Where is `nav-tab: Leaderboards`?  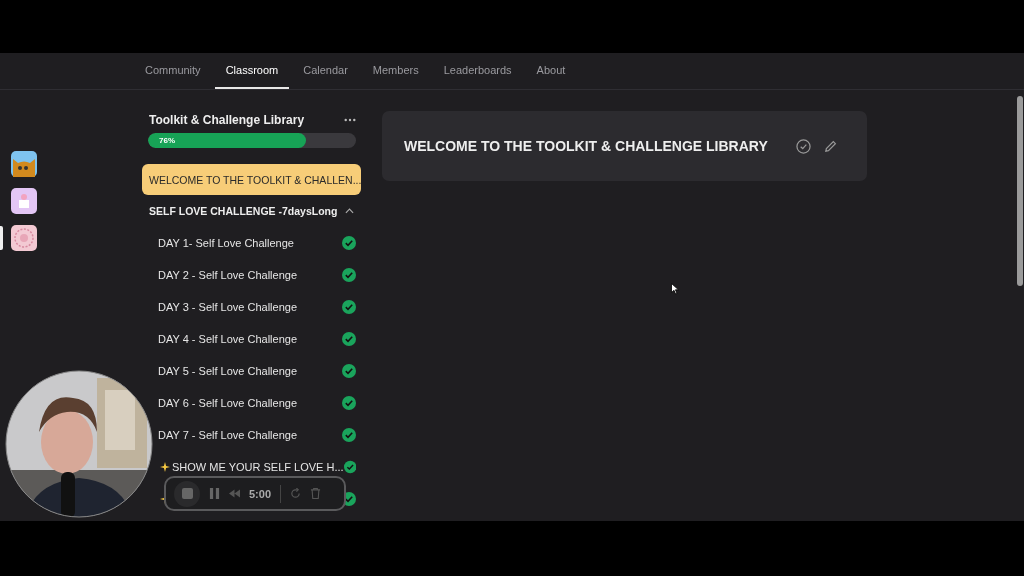 nav-tab: Leaderboards is located at coordinates (477, 71).